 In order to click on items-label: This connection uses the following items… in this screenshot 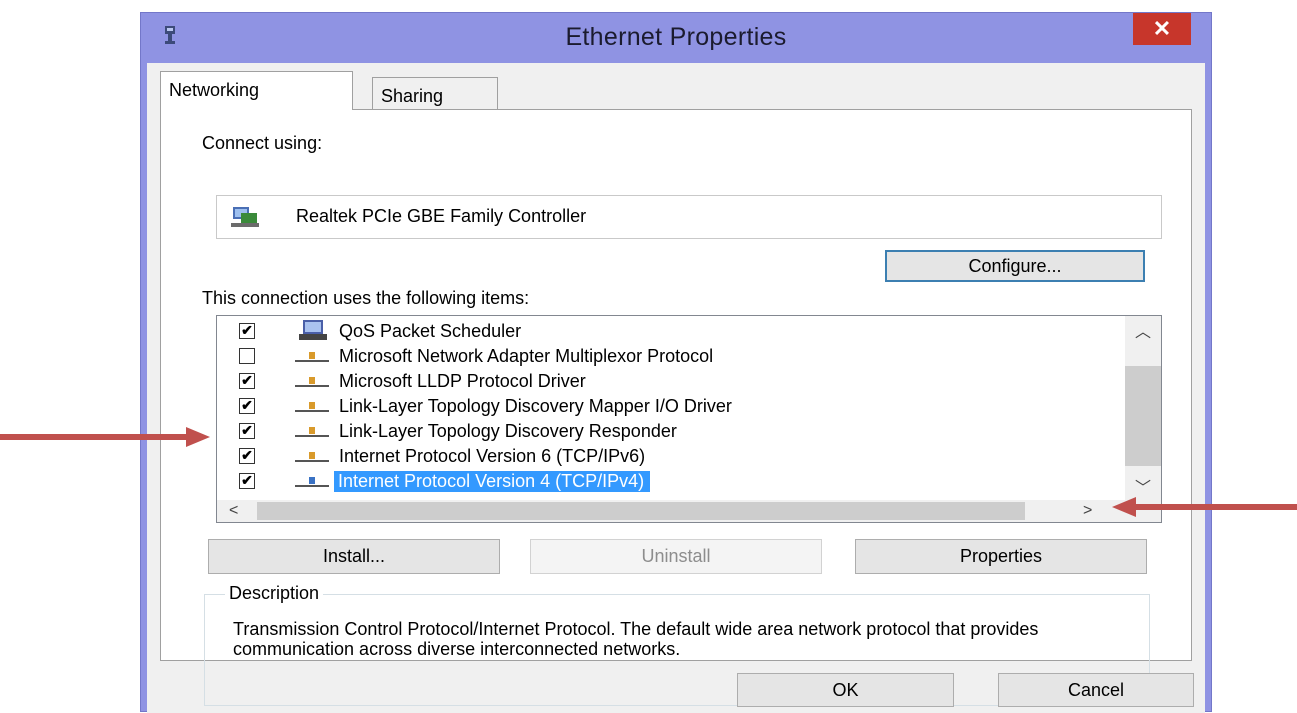, I will do `click(366, 298)`.